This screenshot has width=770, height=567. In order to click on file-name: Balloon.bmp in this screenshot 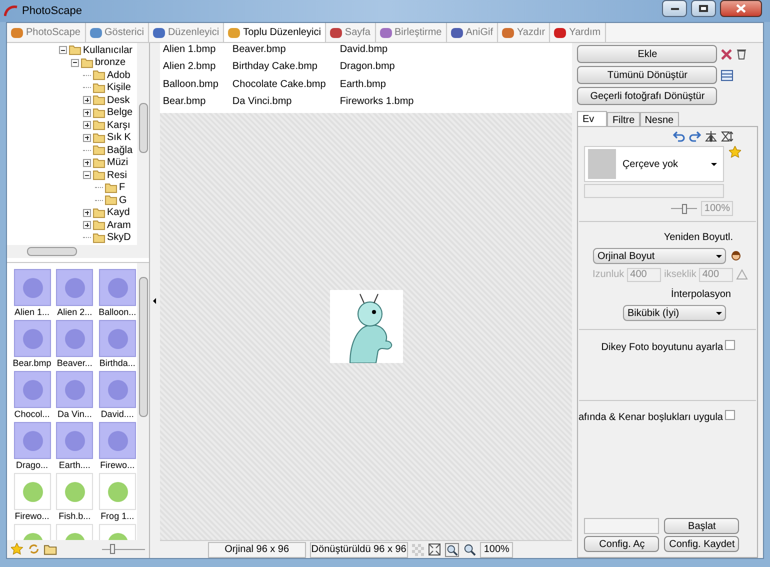, I will do `click(190, 87)`.